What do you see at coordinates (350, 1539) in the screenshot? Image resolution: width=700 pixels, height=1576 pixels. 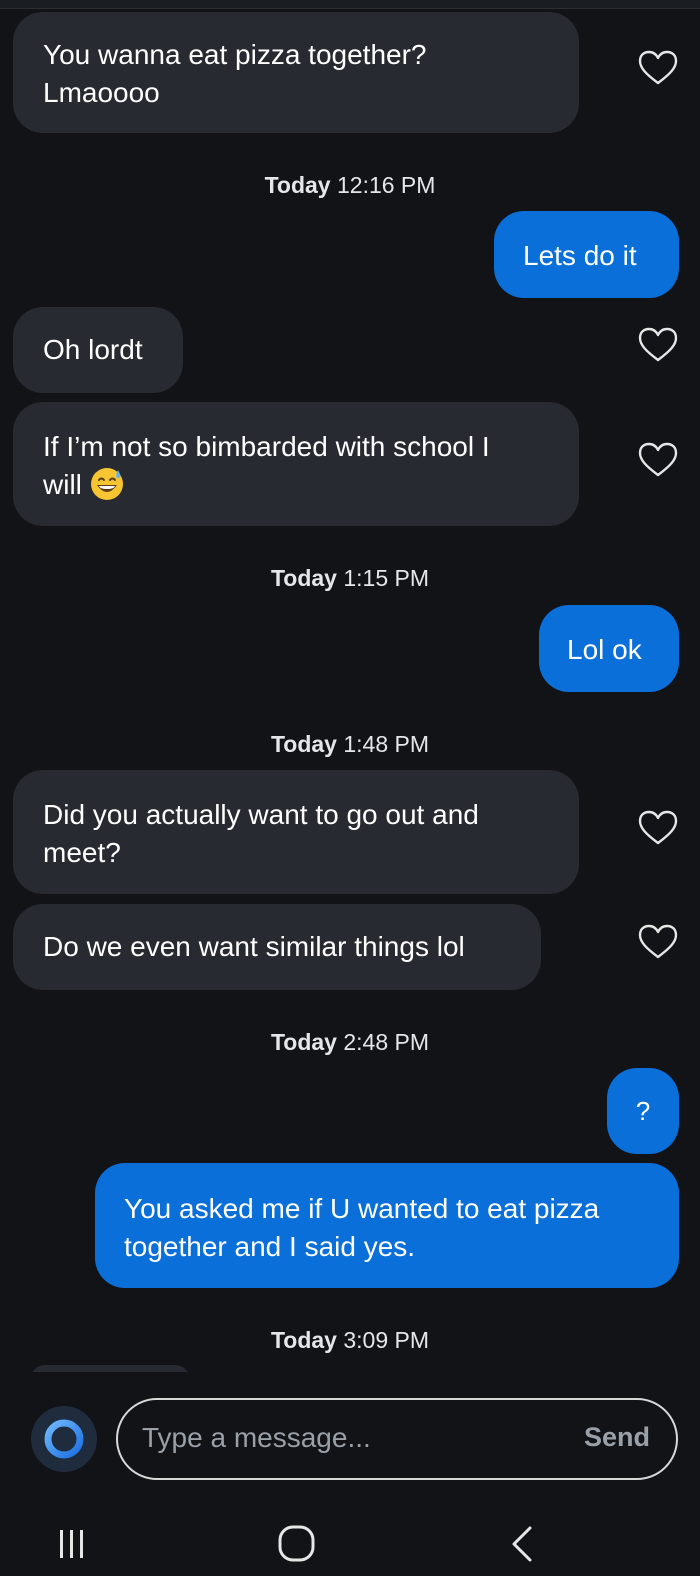 I see `system-navigation-bar` at bounding box center [350, 1539].